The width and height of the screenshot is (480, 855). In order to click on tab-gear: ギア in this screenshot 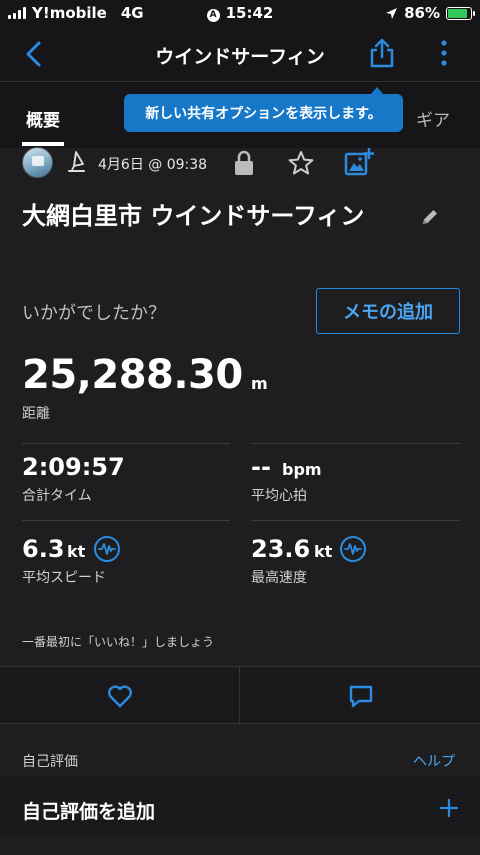, I will do `click(433, 118)`.